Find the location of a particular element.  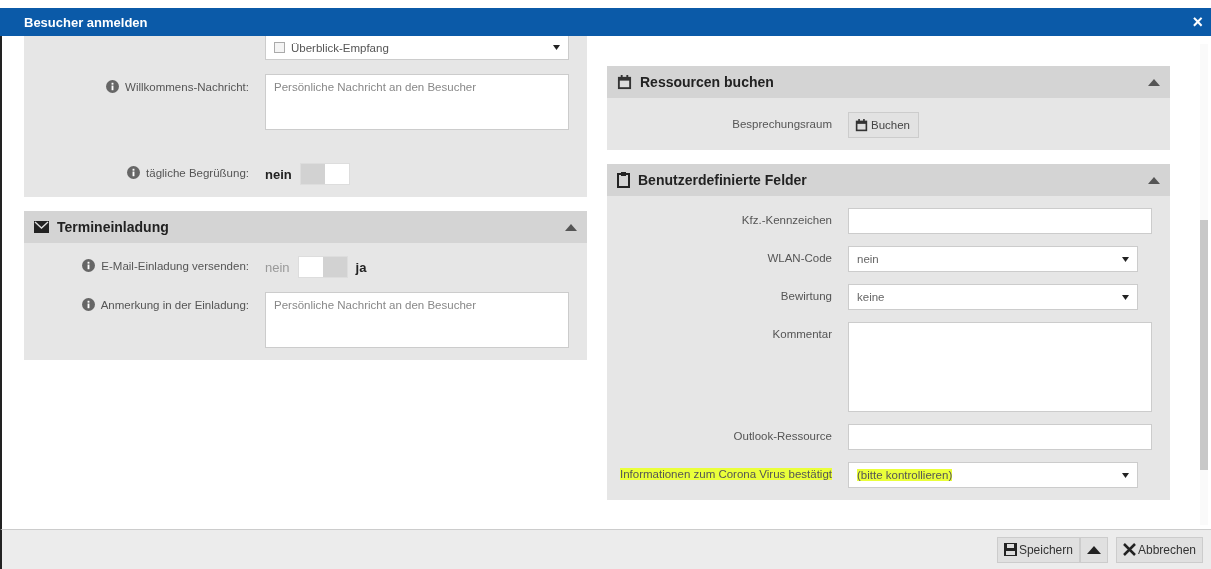

close-icon is located at coordinates (1129, 549).